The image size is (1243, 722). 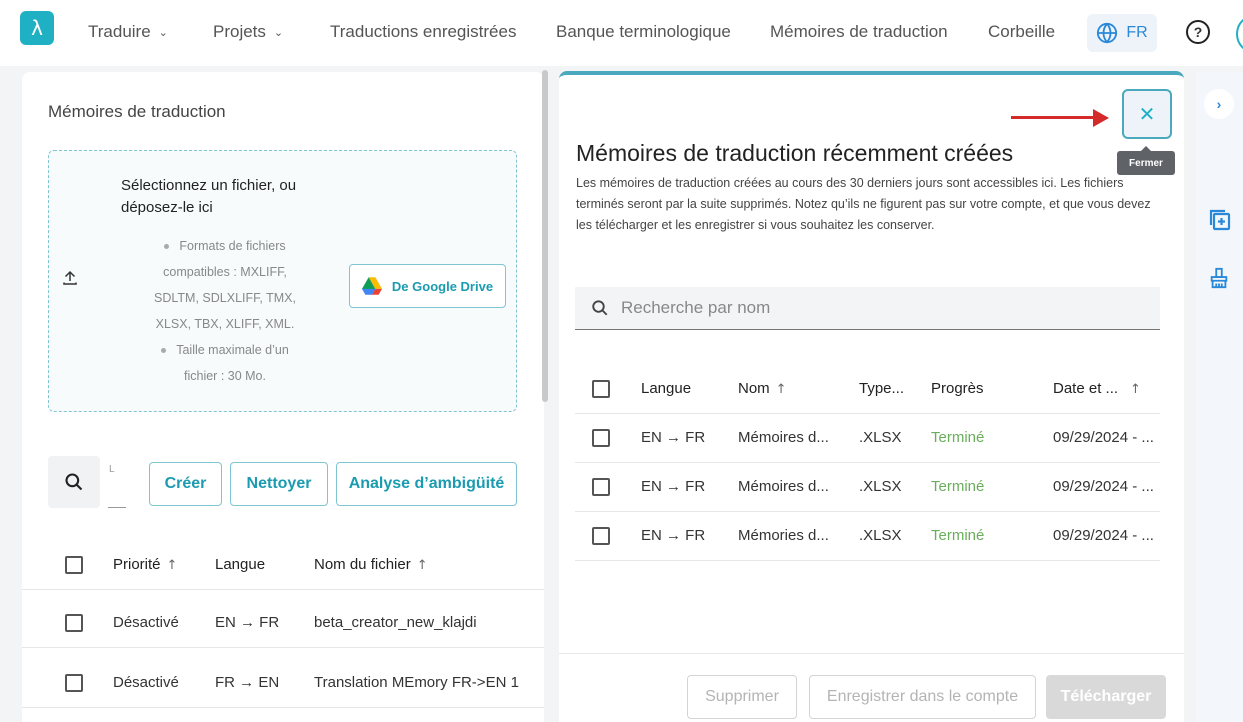 I want to click on col-name: Nom ↑, so click(x=762, y=388).